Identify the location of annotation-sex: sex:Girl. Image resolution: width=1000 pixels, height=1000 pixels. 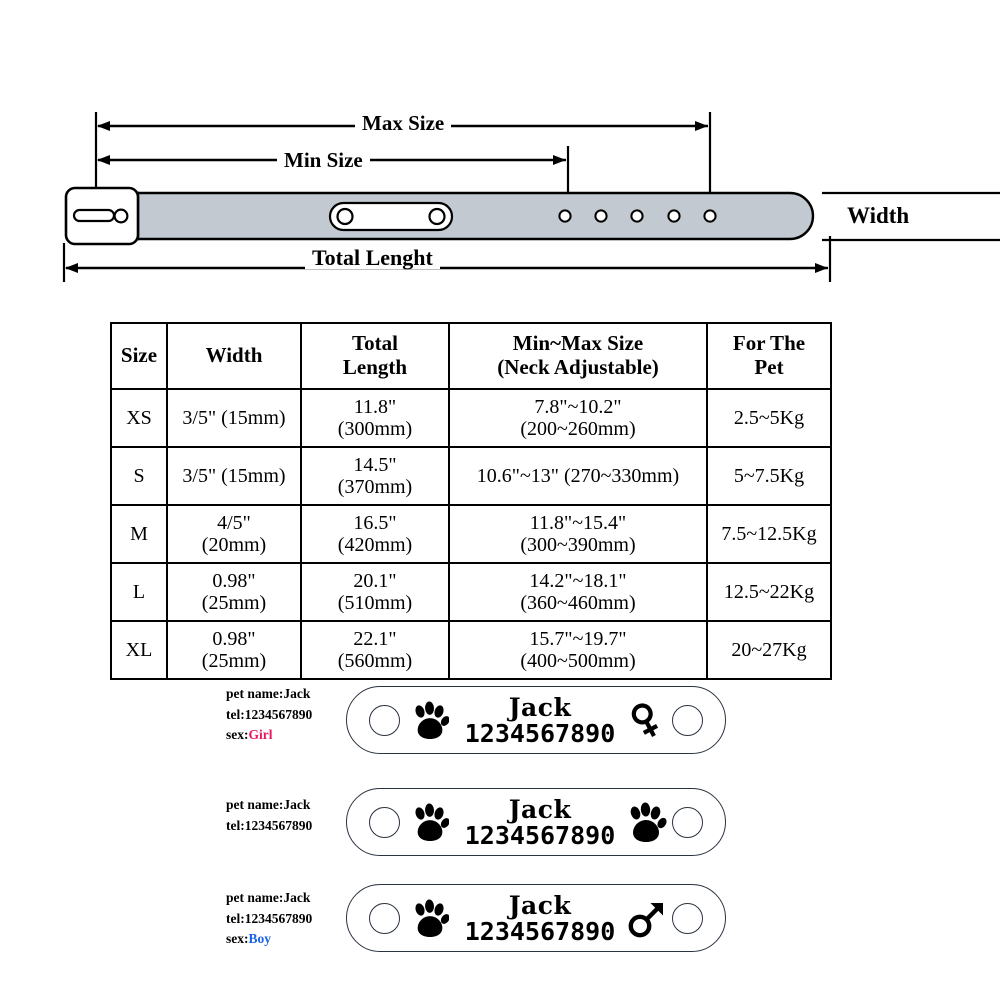
(269, 735).